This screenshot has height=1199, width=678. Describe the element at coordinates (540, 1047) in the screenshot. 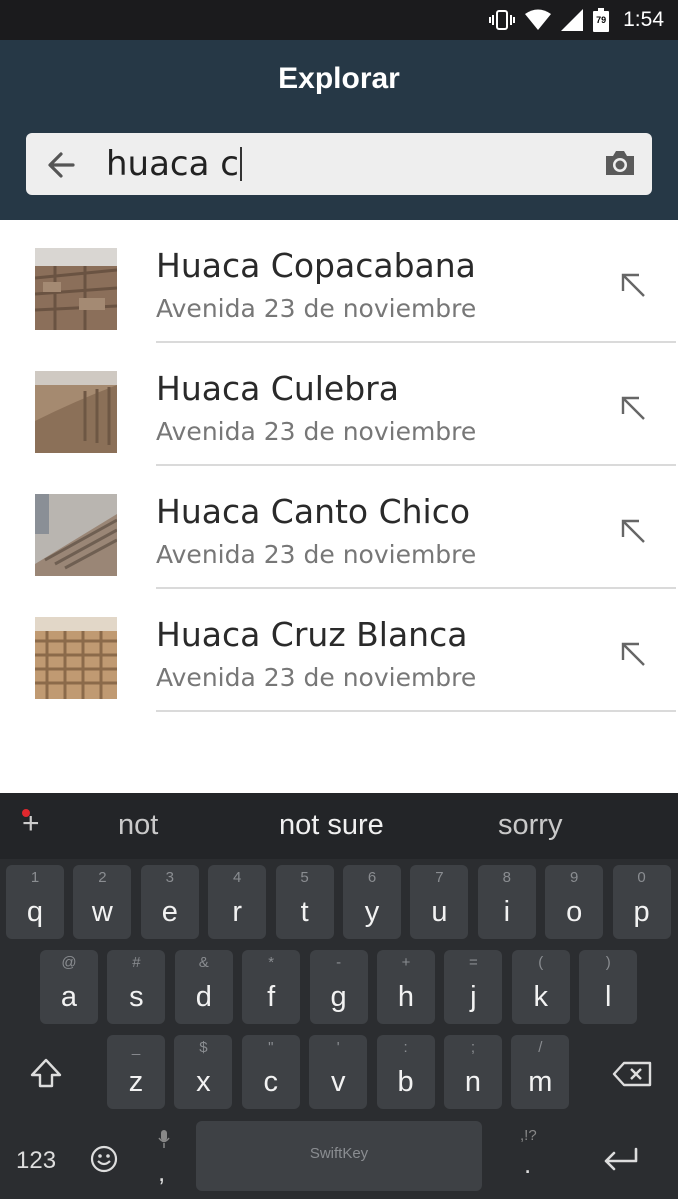

I see `key-hint: /` at that location.